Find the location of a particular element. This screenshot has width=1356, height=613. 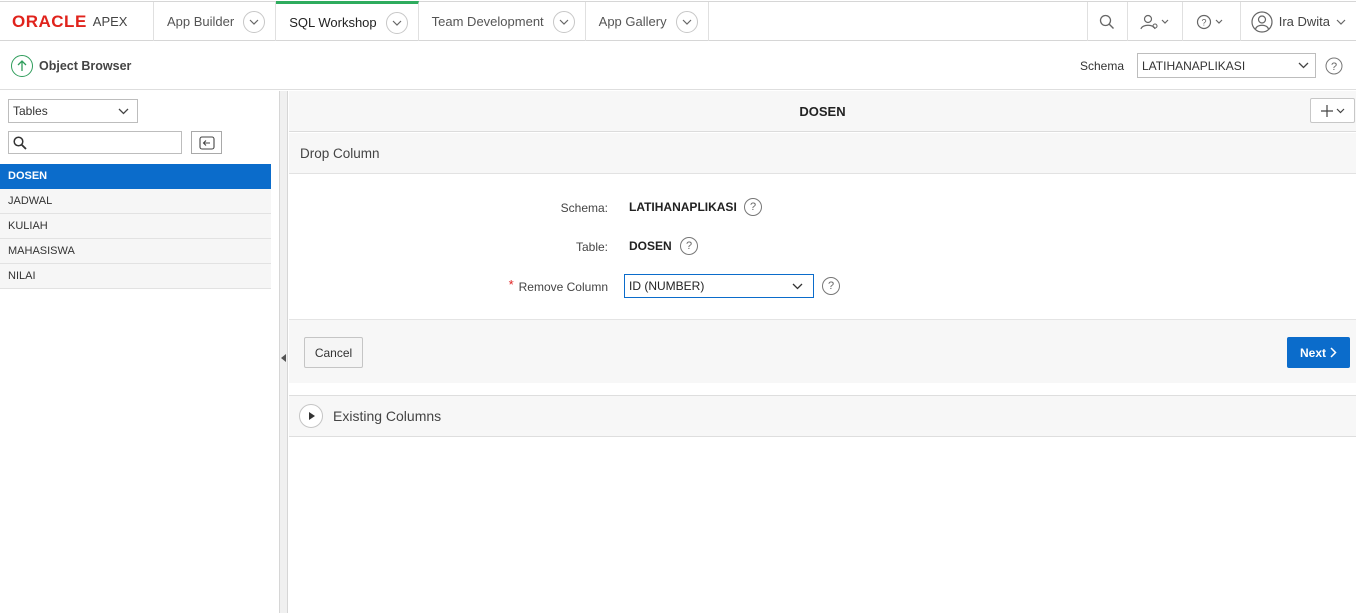

object-search-input is located at coordinates (95, 142).